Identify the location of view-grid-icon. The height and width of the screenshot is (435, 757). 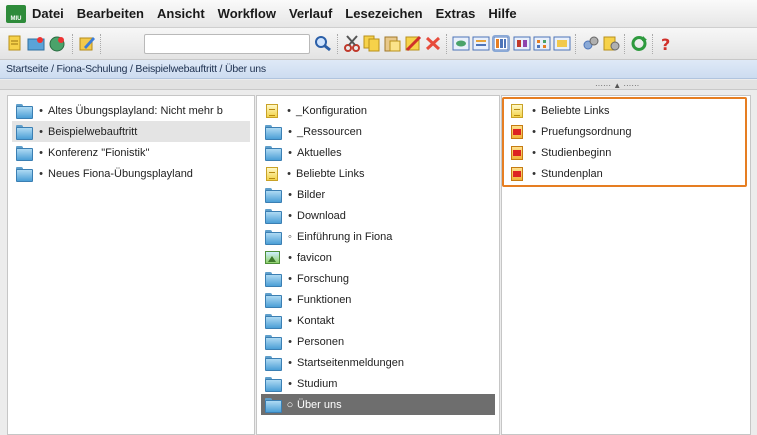
(542, 43).